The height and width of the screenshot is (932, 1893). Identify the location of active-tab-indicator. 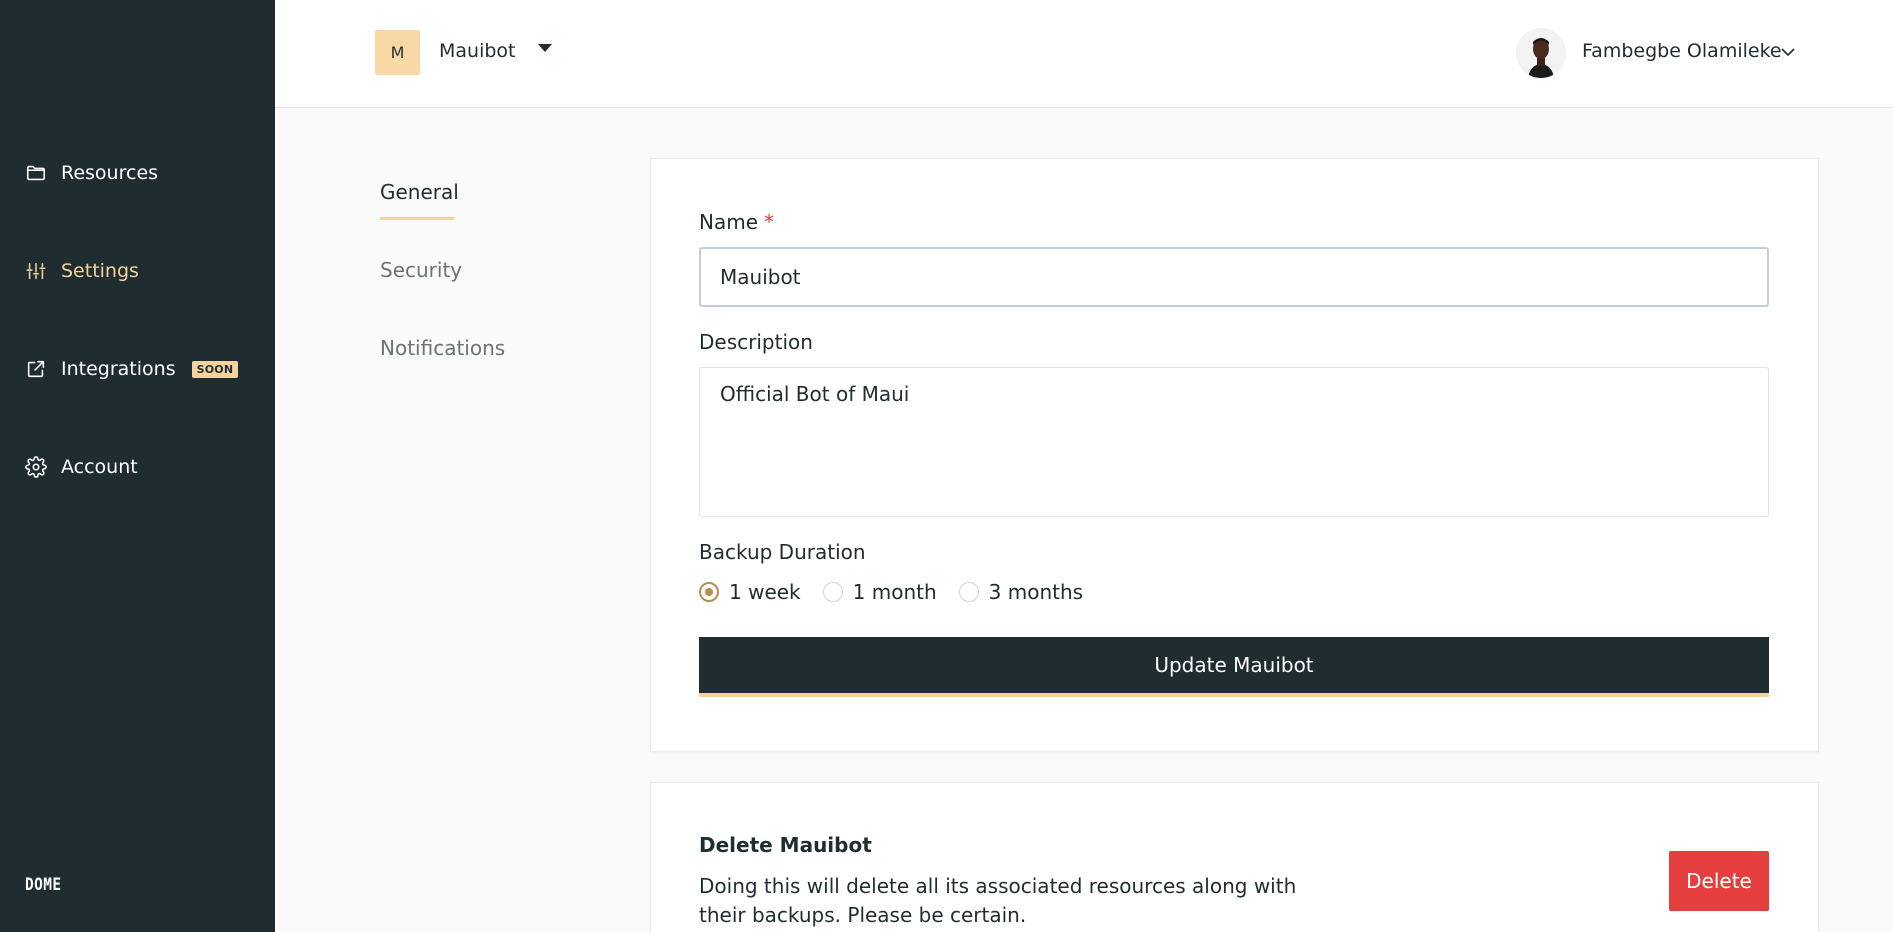
(417, 218).